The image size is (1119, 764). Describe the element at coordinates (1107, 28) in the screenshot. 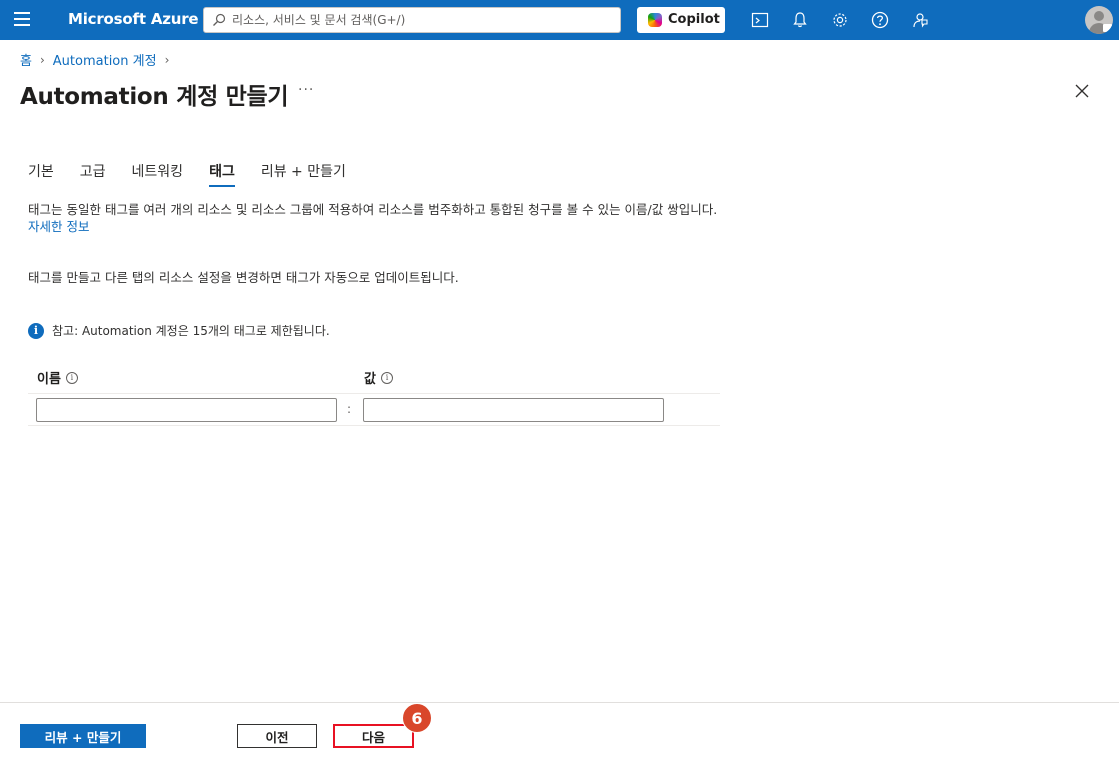

I see `lock-icon` at that location.